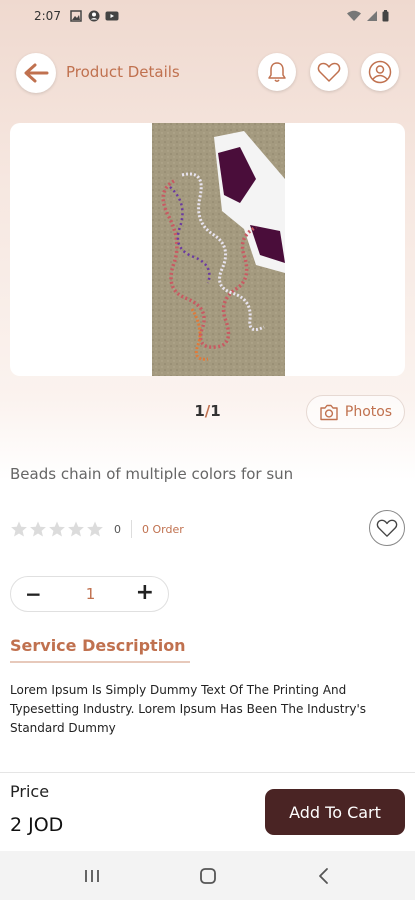 The width and height of the screenshot is (415, 900). I want to click on add-to-cart-button: Add To Cart, so click(335, 812).